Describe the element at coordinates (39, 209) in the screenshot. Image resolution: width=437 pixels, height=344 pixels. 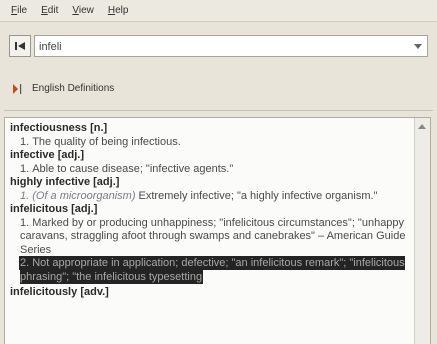
I see `headword: infelicitous` at that location.